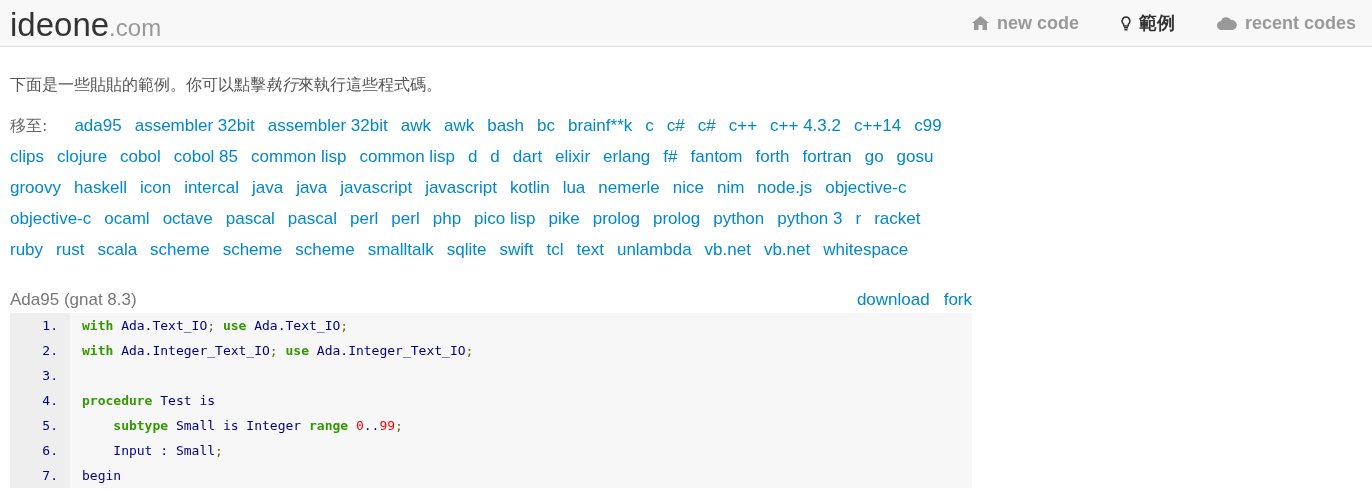  Describe the element at coordinates (226, 85) in the screenshot. I see `intro-text: 下面是一些貼貼的範例。你可以點擊執行來執行這些程式碼。` at that location.